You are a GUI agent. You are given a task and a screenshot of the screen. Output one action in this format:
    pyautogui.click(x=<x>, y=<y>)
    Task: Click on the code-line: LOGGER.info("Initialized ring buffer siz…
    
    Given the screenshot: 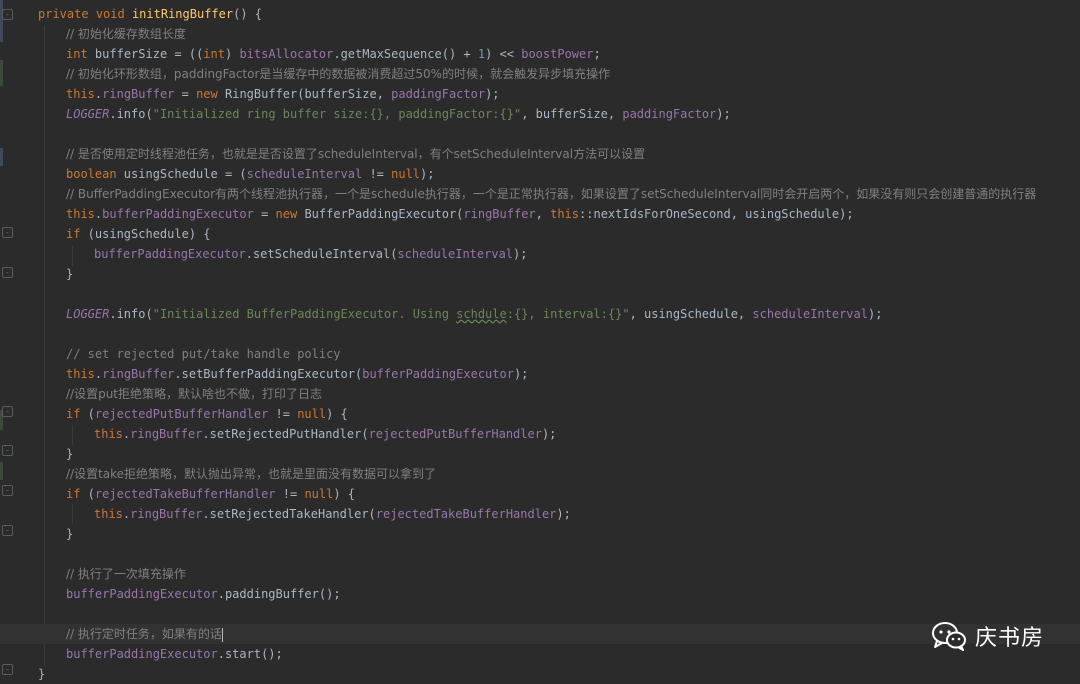 What is the action you would take?
    pyautogui.click(x=573, y=114)
    